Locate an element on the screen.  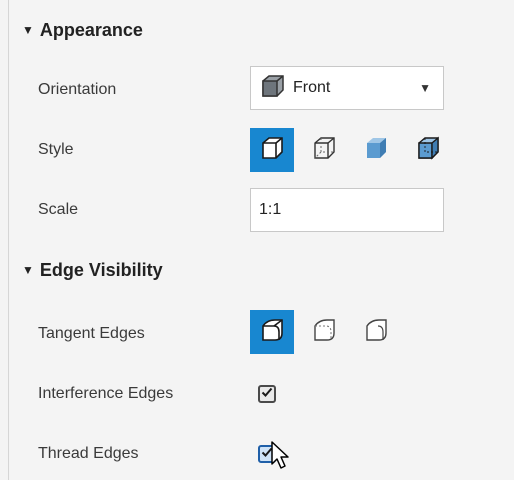
style-wireframe-hidden-button is located at coordinates (324, 150).